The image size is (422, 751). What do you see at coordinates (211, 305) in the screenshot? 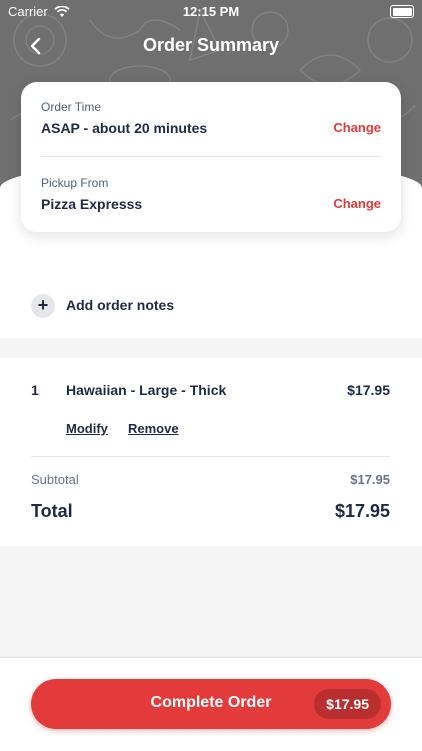
I see `add-order-notes-button: + Add order notes` at bounding box center [211, 305].